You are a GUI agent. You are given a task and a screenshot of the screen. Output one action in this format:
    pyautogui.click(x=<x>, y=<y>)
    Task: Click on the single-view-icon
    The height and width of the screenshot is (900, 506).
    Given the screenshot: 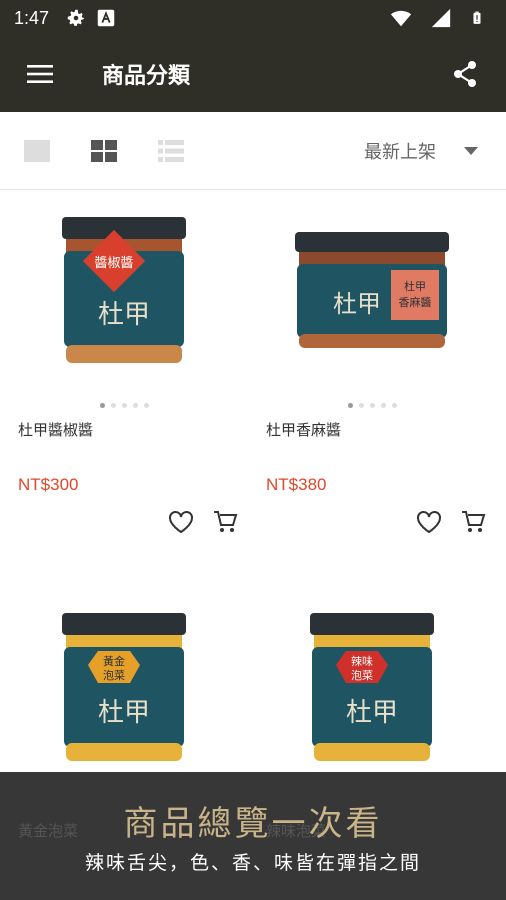 What is the action you would take?
    pyautogui.click(x=37, y=150)
    